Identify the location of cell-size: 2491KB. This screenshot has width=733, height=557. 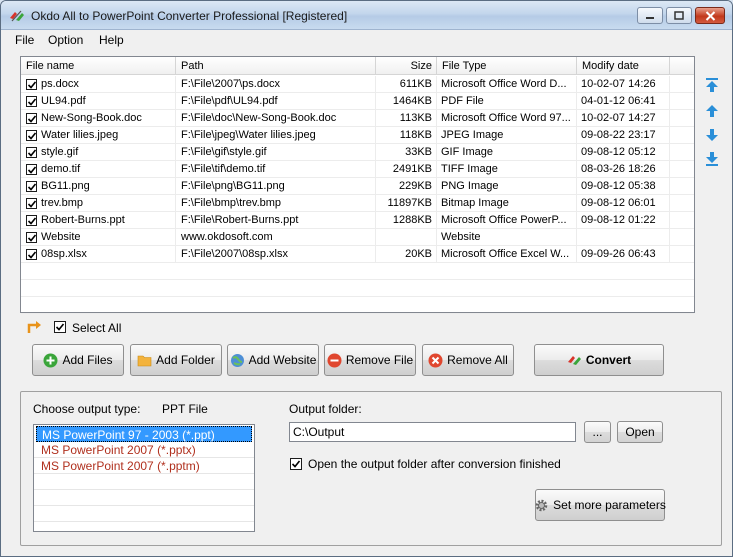
(406, 169).